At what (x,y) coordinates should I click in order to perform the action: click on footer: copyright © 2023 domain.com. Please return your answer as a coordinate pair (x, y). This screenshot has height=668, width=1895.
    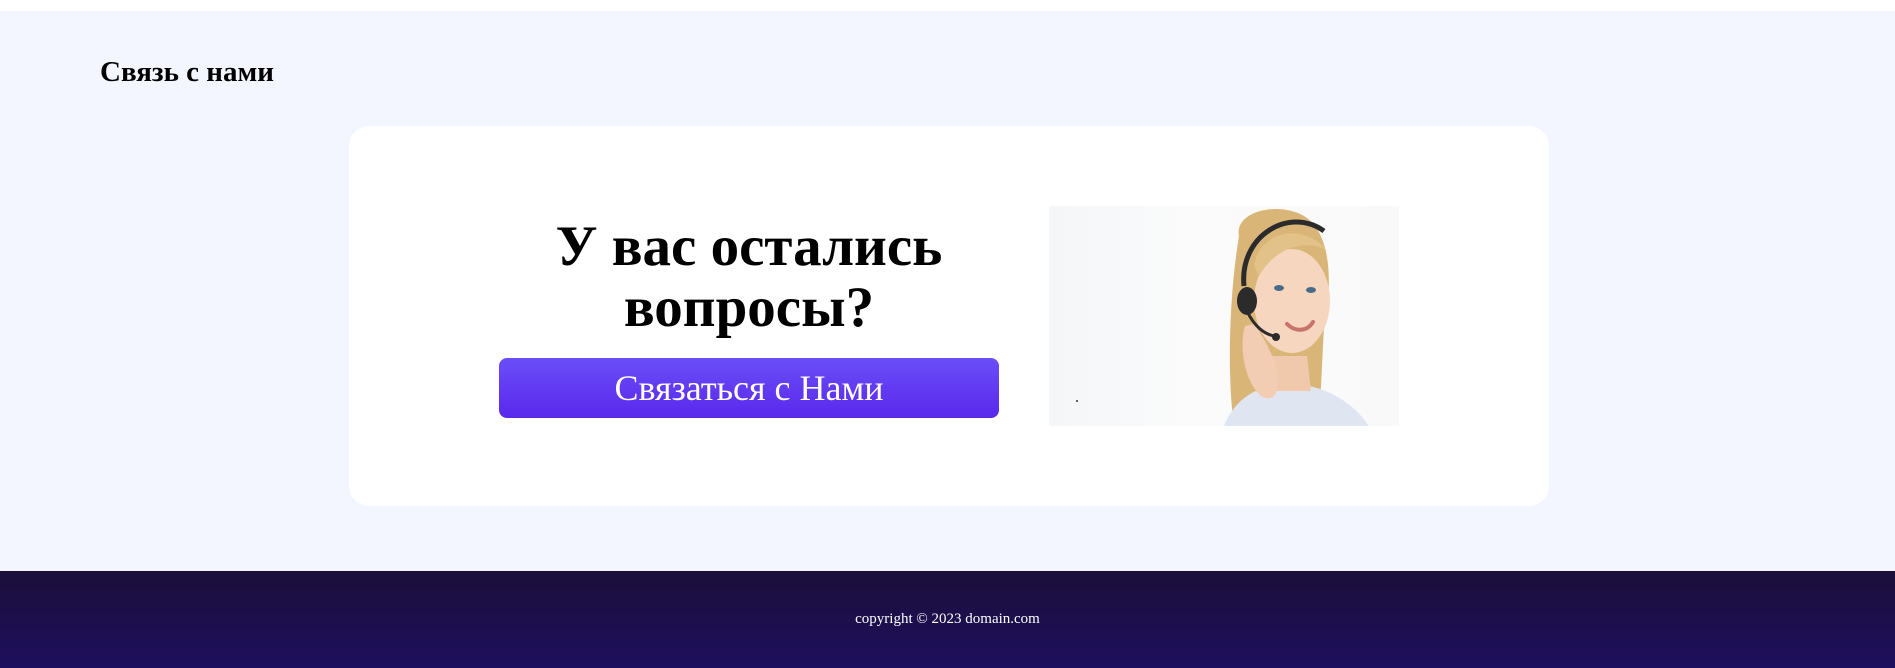
    Looking at the image, I should click on (947, 619).